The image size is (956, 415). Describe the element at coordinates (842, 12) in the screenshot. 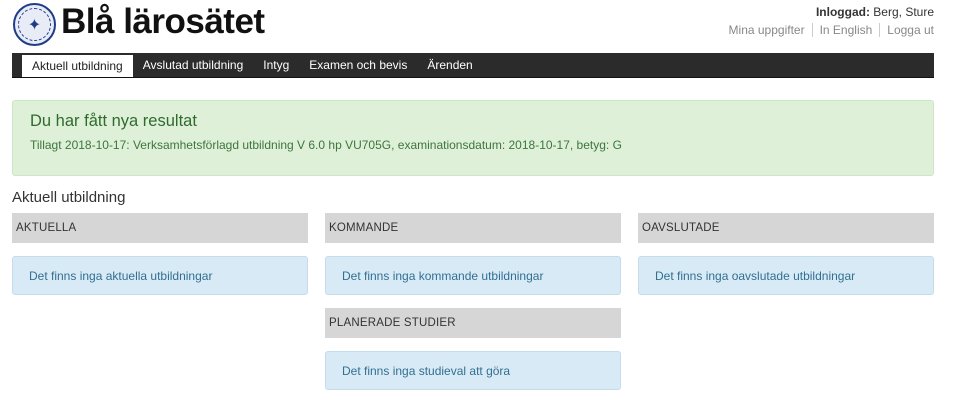

I see `login-label: Inloggad:` at that location.